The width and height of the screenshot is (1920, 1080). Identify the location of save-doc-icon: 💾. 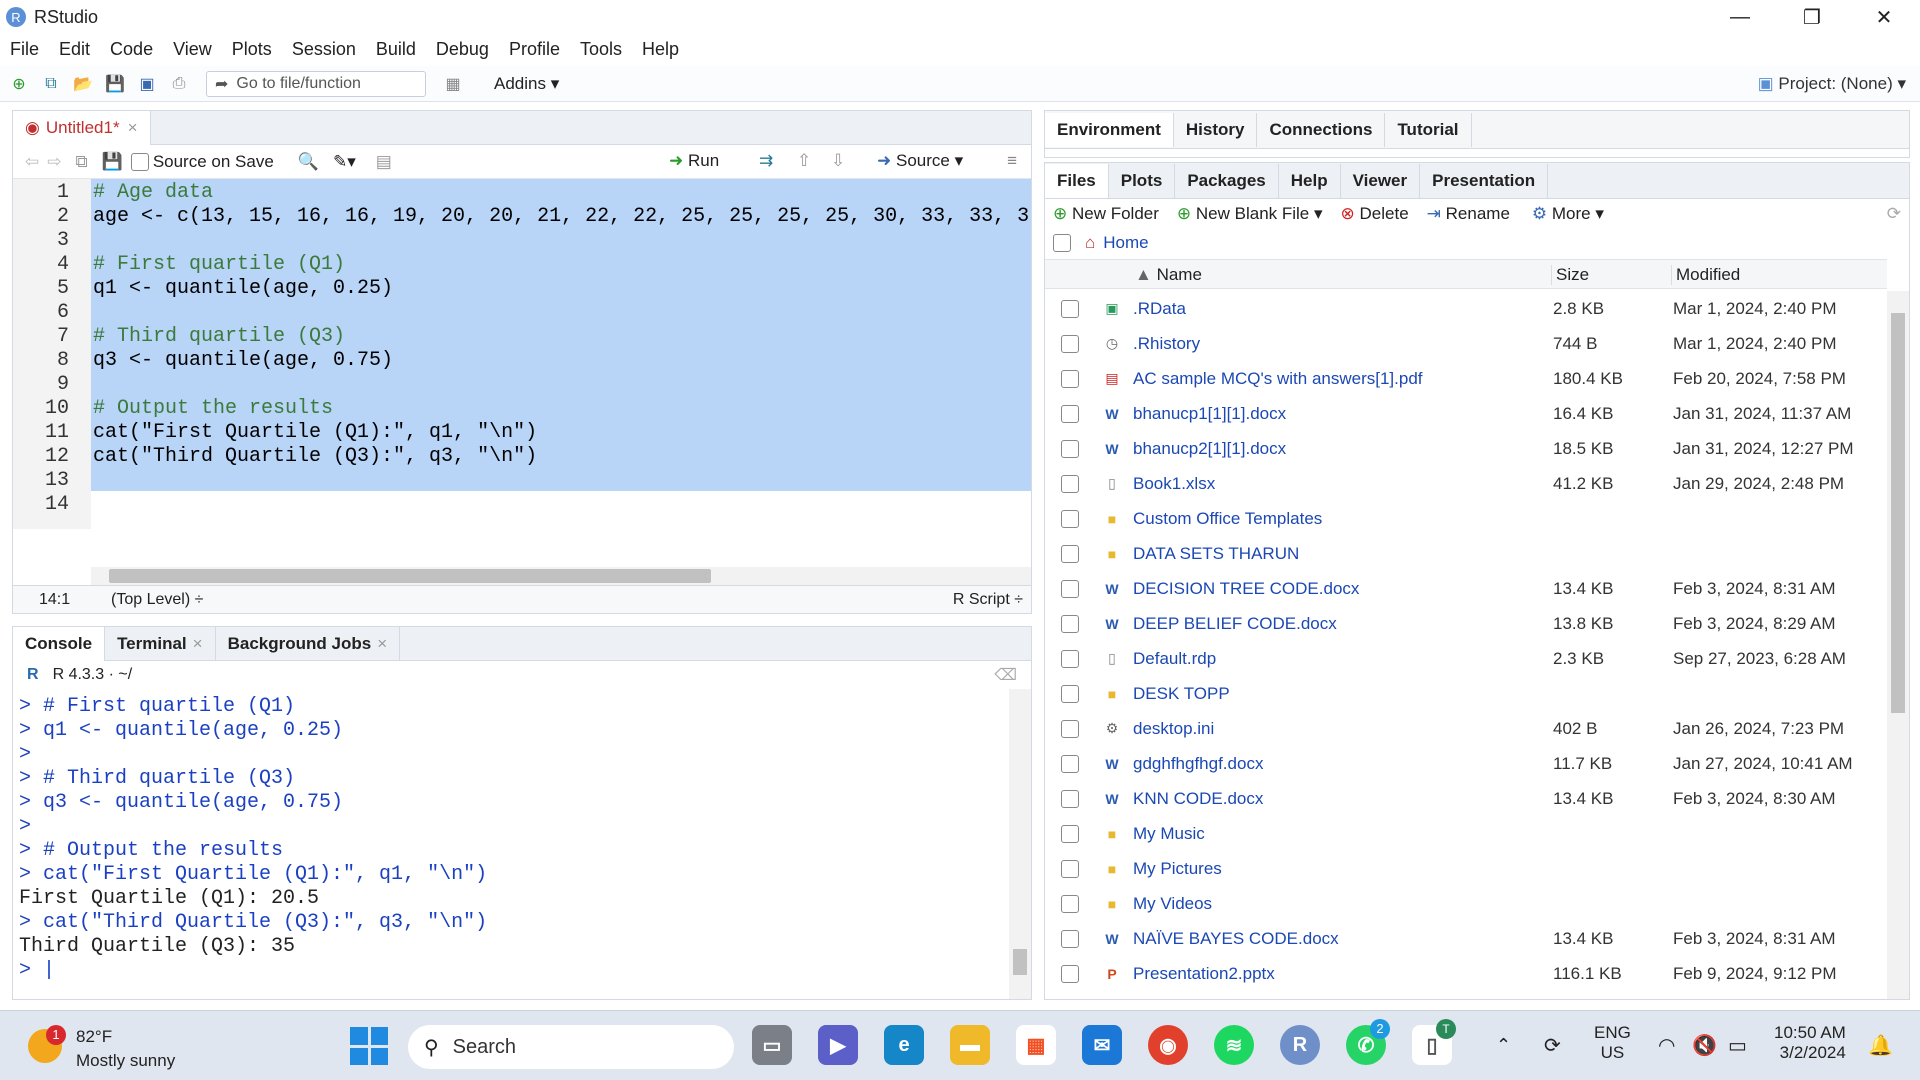
(112, 162).